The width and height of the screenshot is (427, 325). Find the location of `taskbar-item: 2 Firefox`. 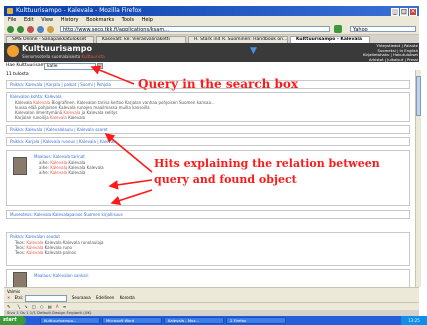

taskbar-item: 2 Firefox is located at coordinates (256, 320).